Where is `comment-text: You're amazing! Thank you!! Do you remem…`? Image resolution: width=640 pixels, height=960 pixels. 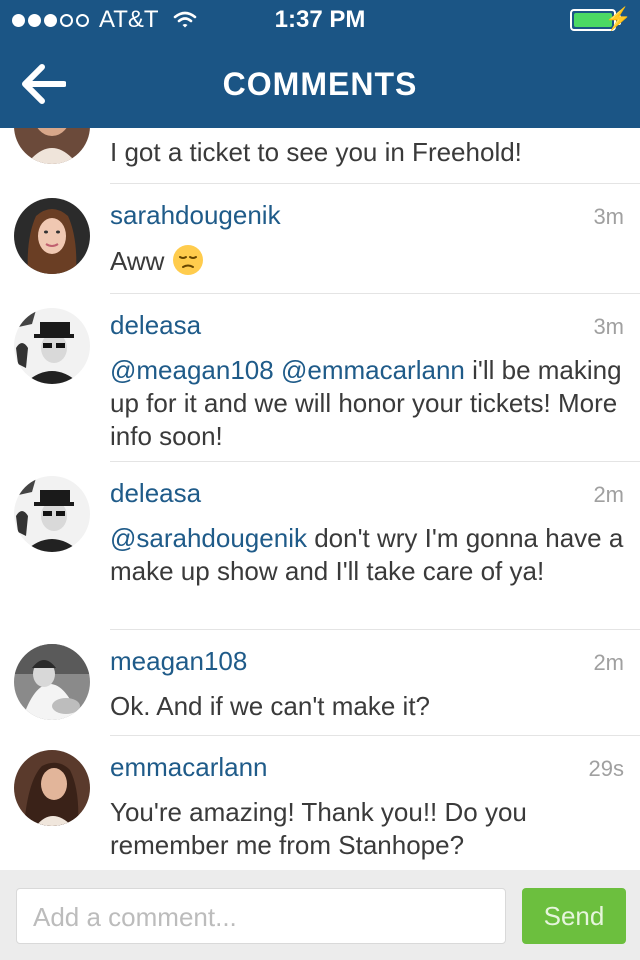
comment-text: You're amazing! Thank you!! Do you remem… is located at coordinates (318, 828).